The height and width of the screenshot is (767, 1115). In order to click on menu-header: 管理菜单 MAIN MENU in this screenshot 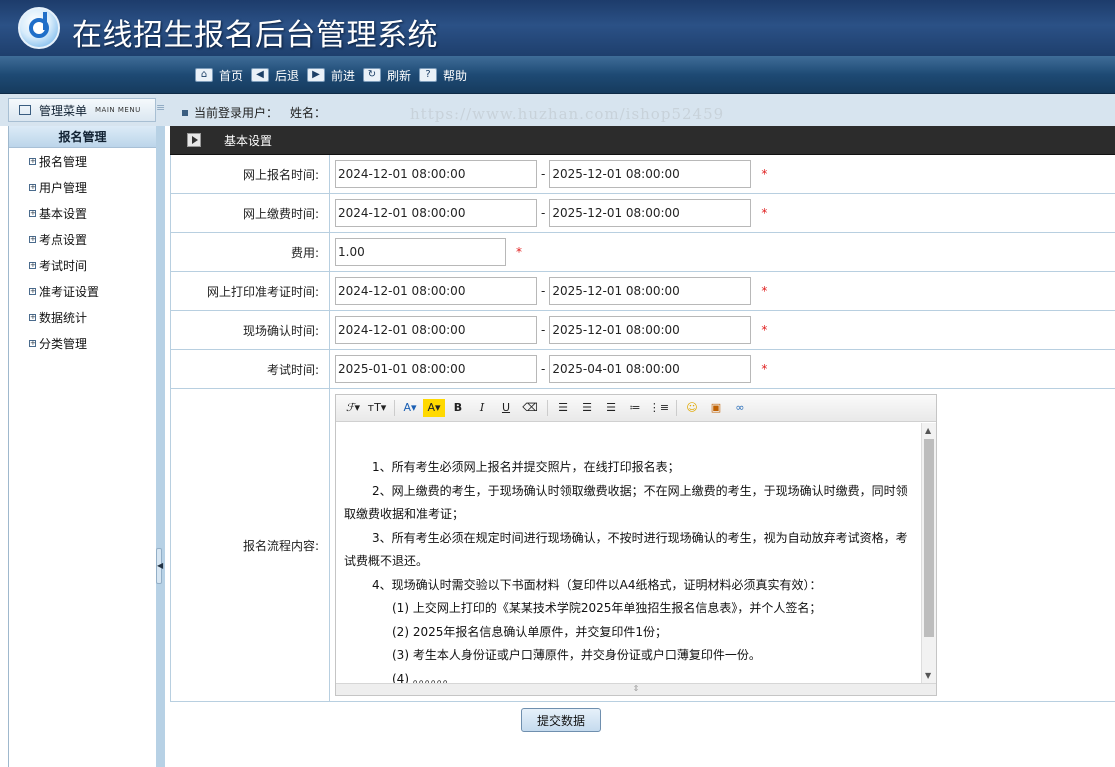, I will do `click(82, 110)`.